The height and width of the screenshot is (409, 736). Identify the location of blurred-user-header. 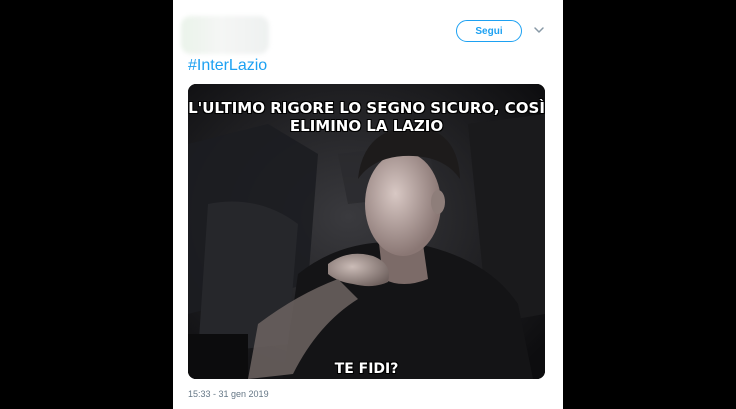
(225, 35).